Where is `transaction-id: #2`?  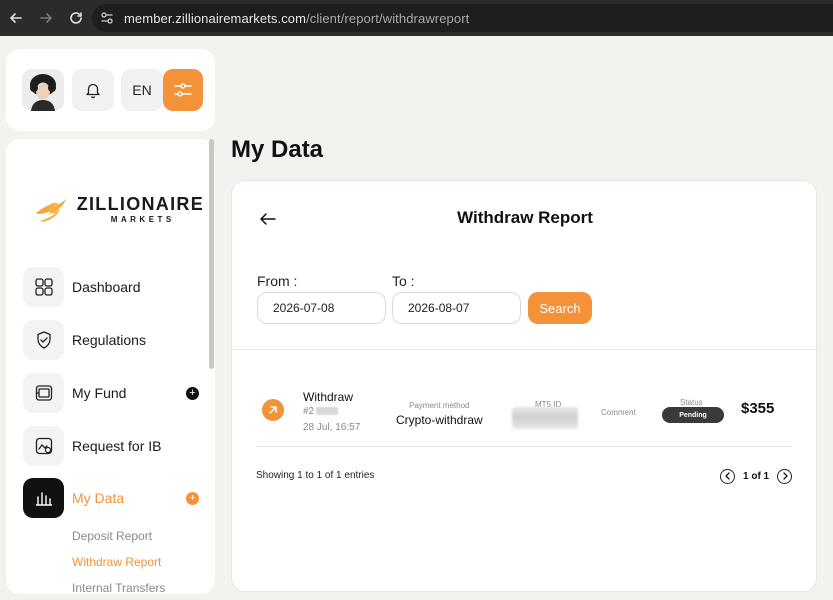
transaction-id: #2 is located at coordinates (321, 411).